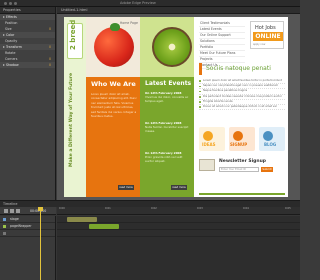 The height and width of the screenshot is (280, 320). I want to click on property-label: Corners, so click(11, 59).